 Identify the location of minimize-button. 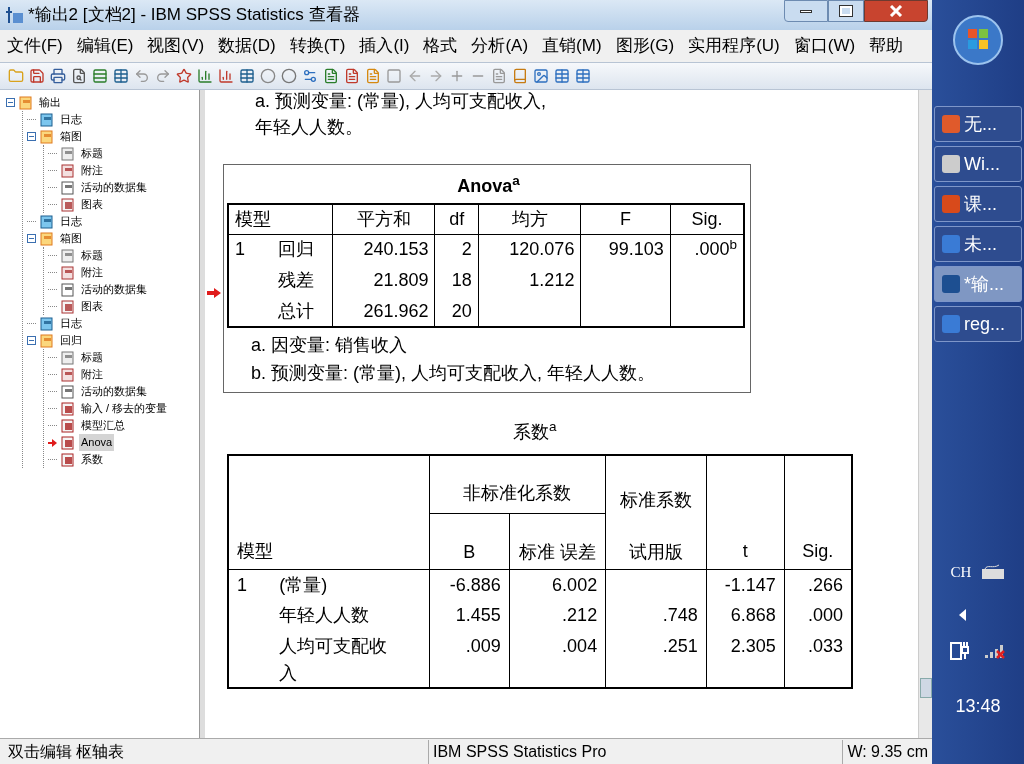
(806, 11).